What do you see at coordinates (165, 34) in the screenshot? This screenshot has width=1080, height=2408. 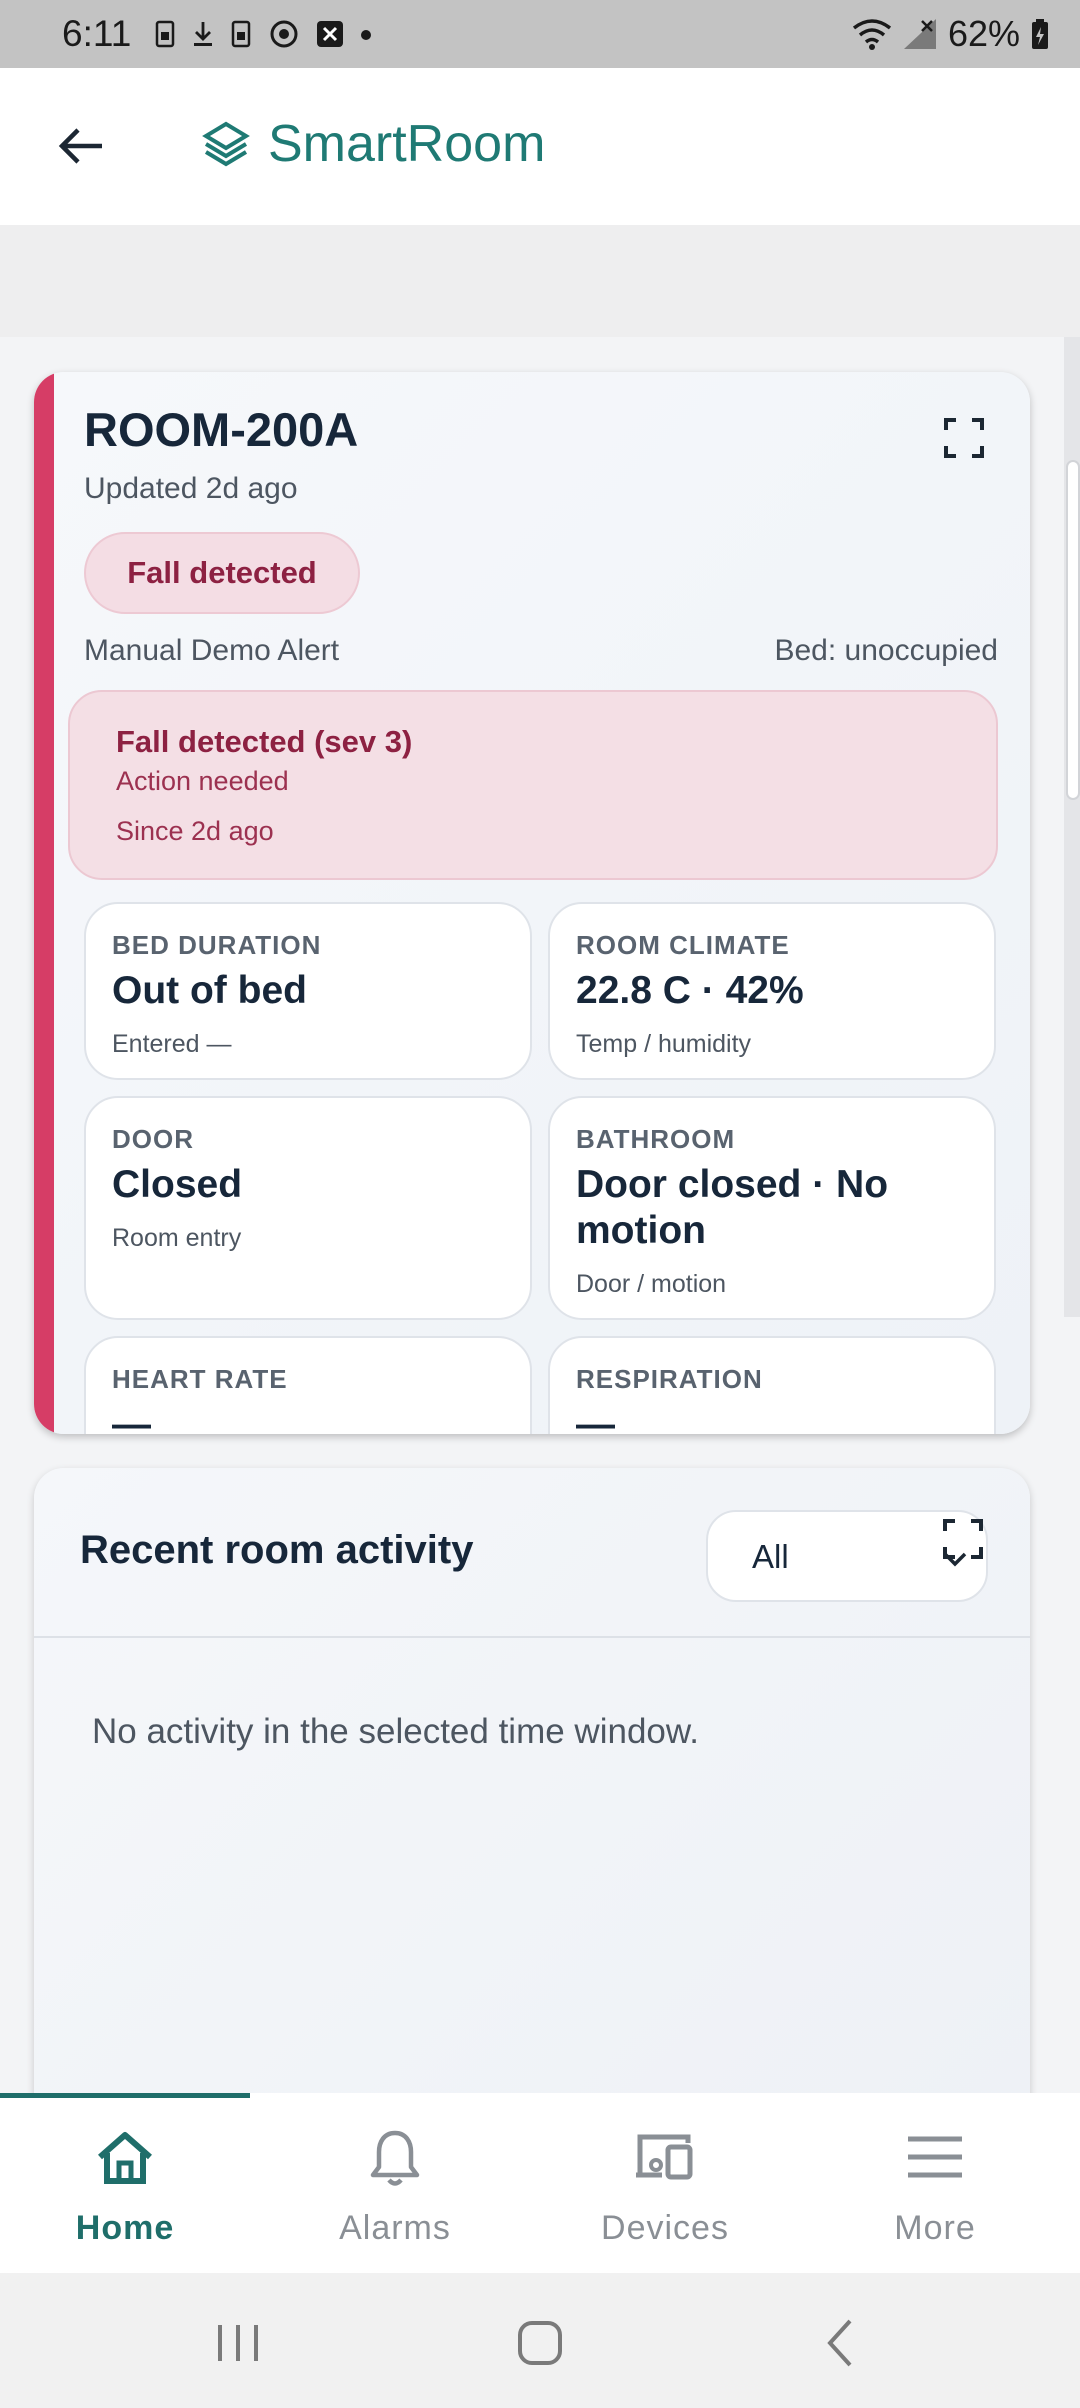 I see `sim-card-icon` at bounding box center [165, 34].